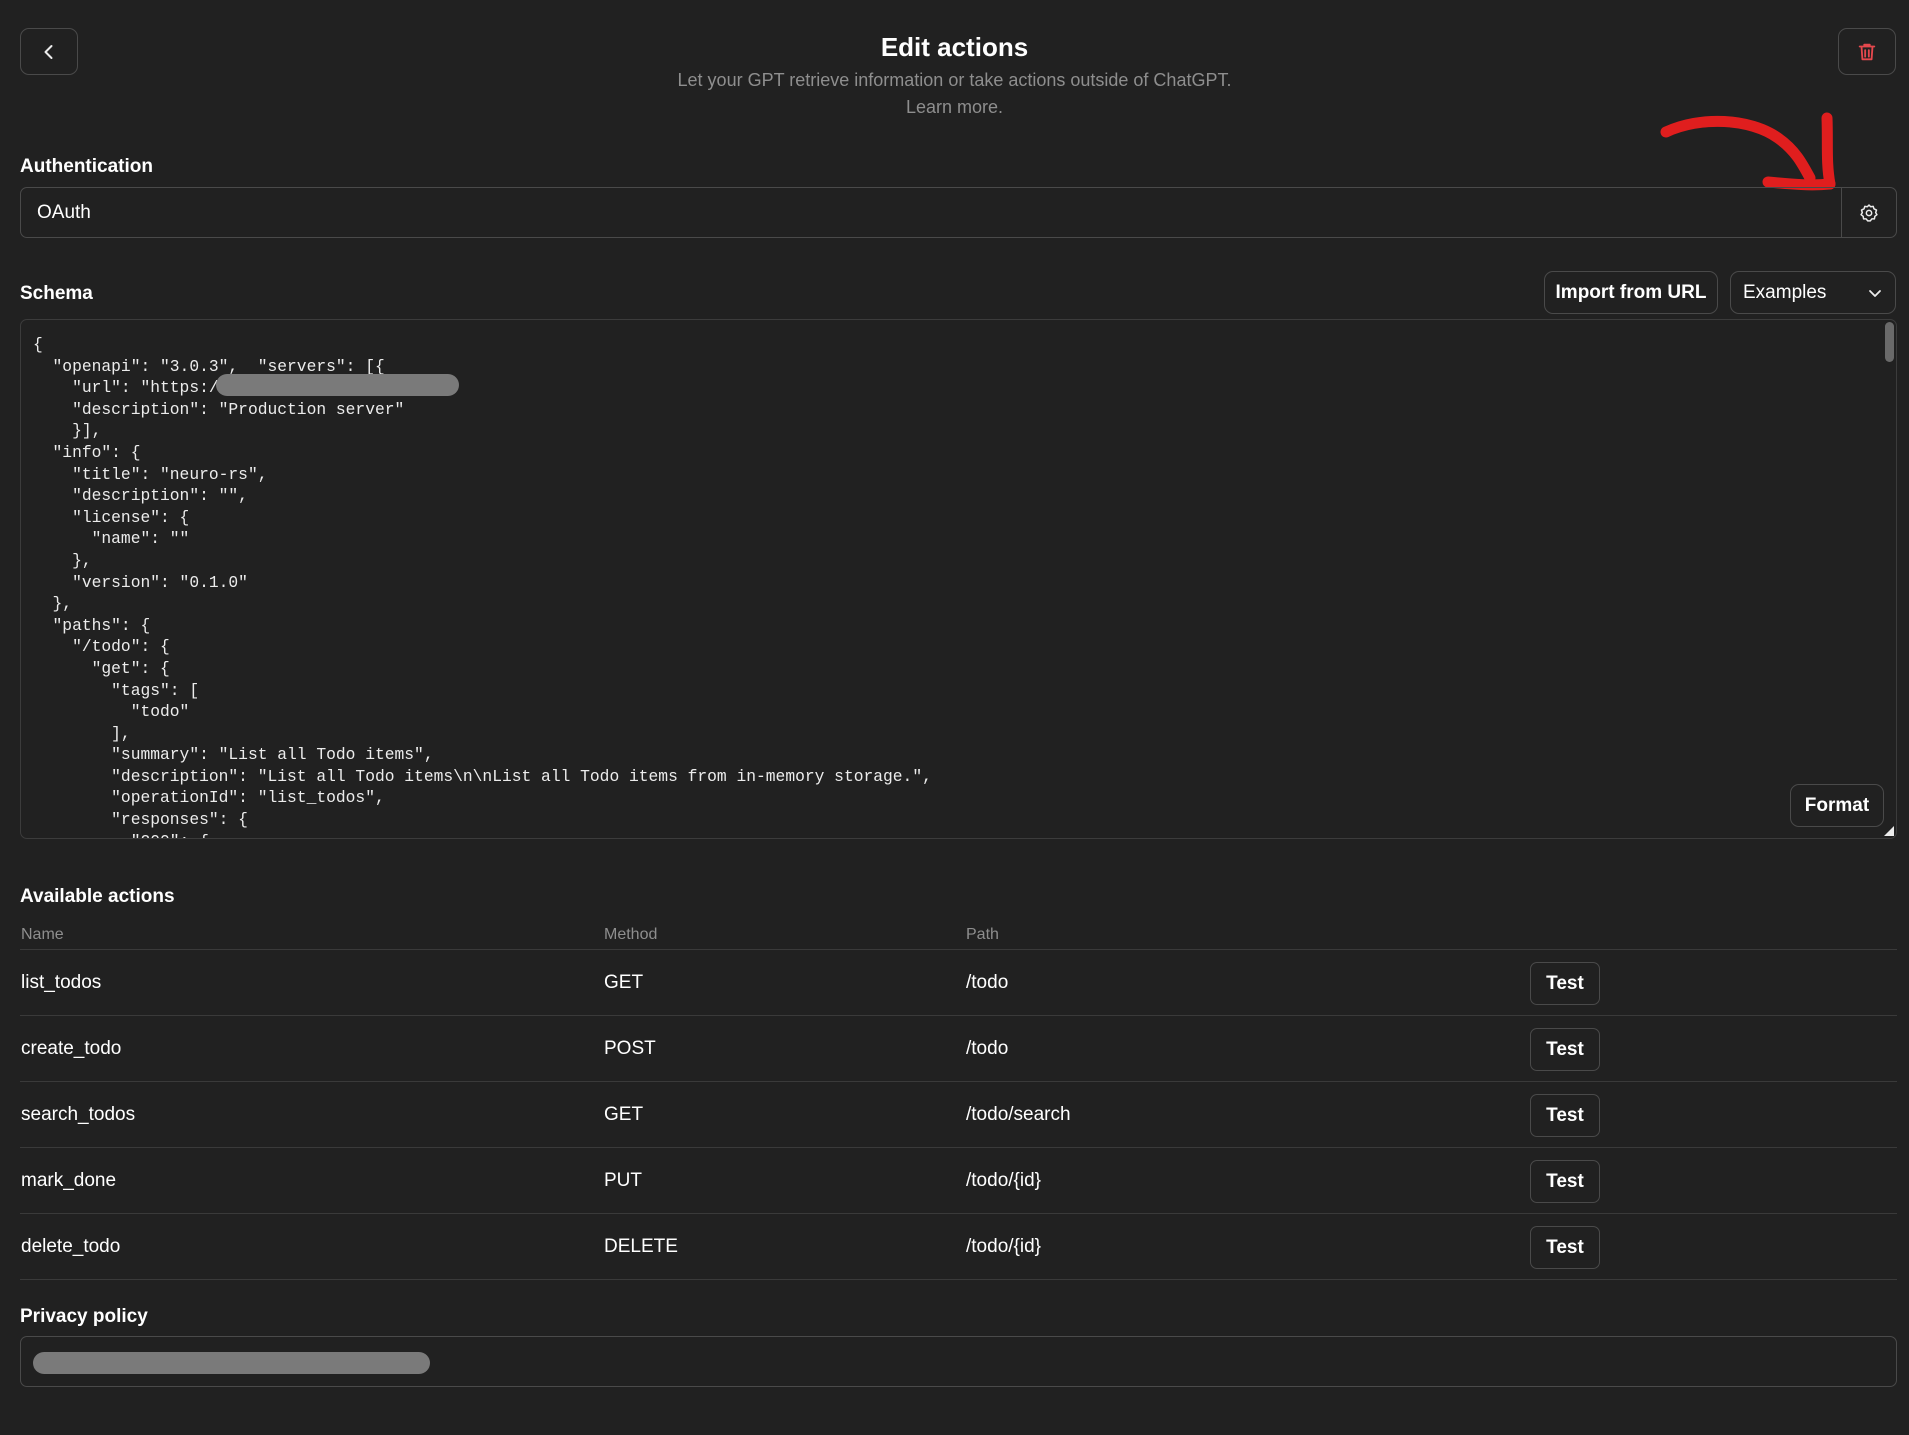 The height and width of the screenshot is (1435, 1909). Describe the element at coordinates (1748, 151) in the screenshot. I see `red-arrow-annotation` at that location.